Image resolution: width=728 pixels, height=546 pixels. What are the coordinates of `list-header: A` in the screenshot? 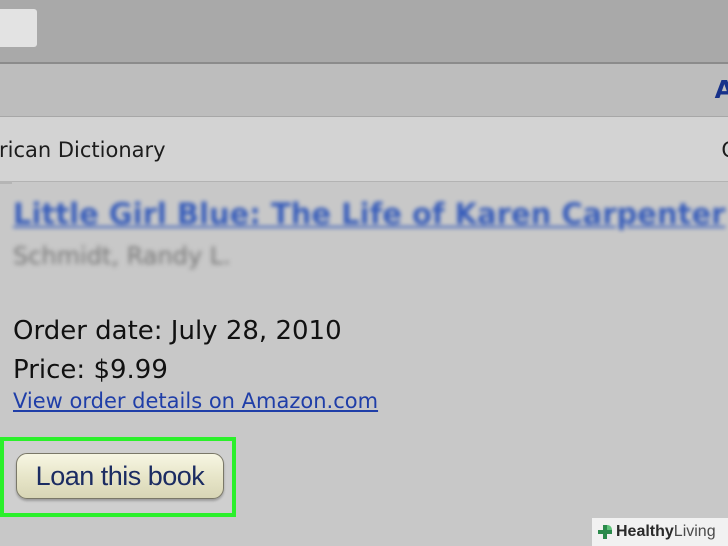 It's located at (364, 90).